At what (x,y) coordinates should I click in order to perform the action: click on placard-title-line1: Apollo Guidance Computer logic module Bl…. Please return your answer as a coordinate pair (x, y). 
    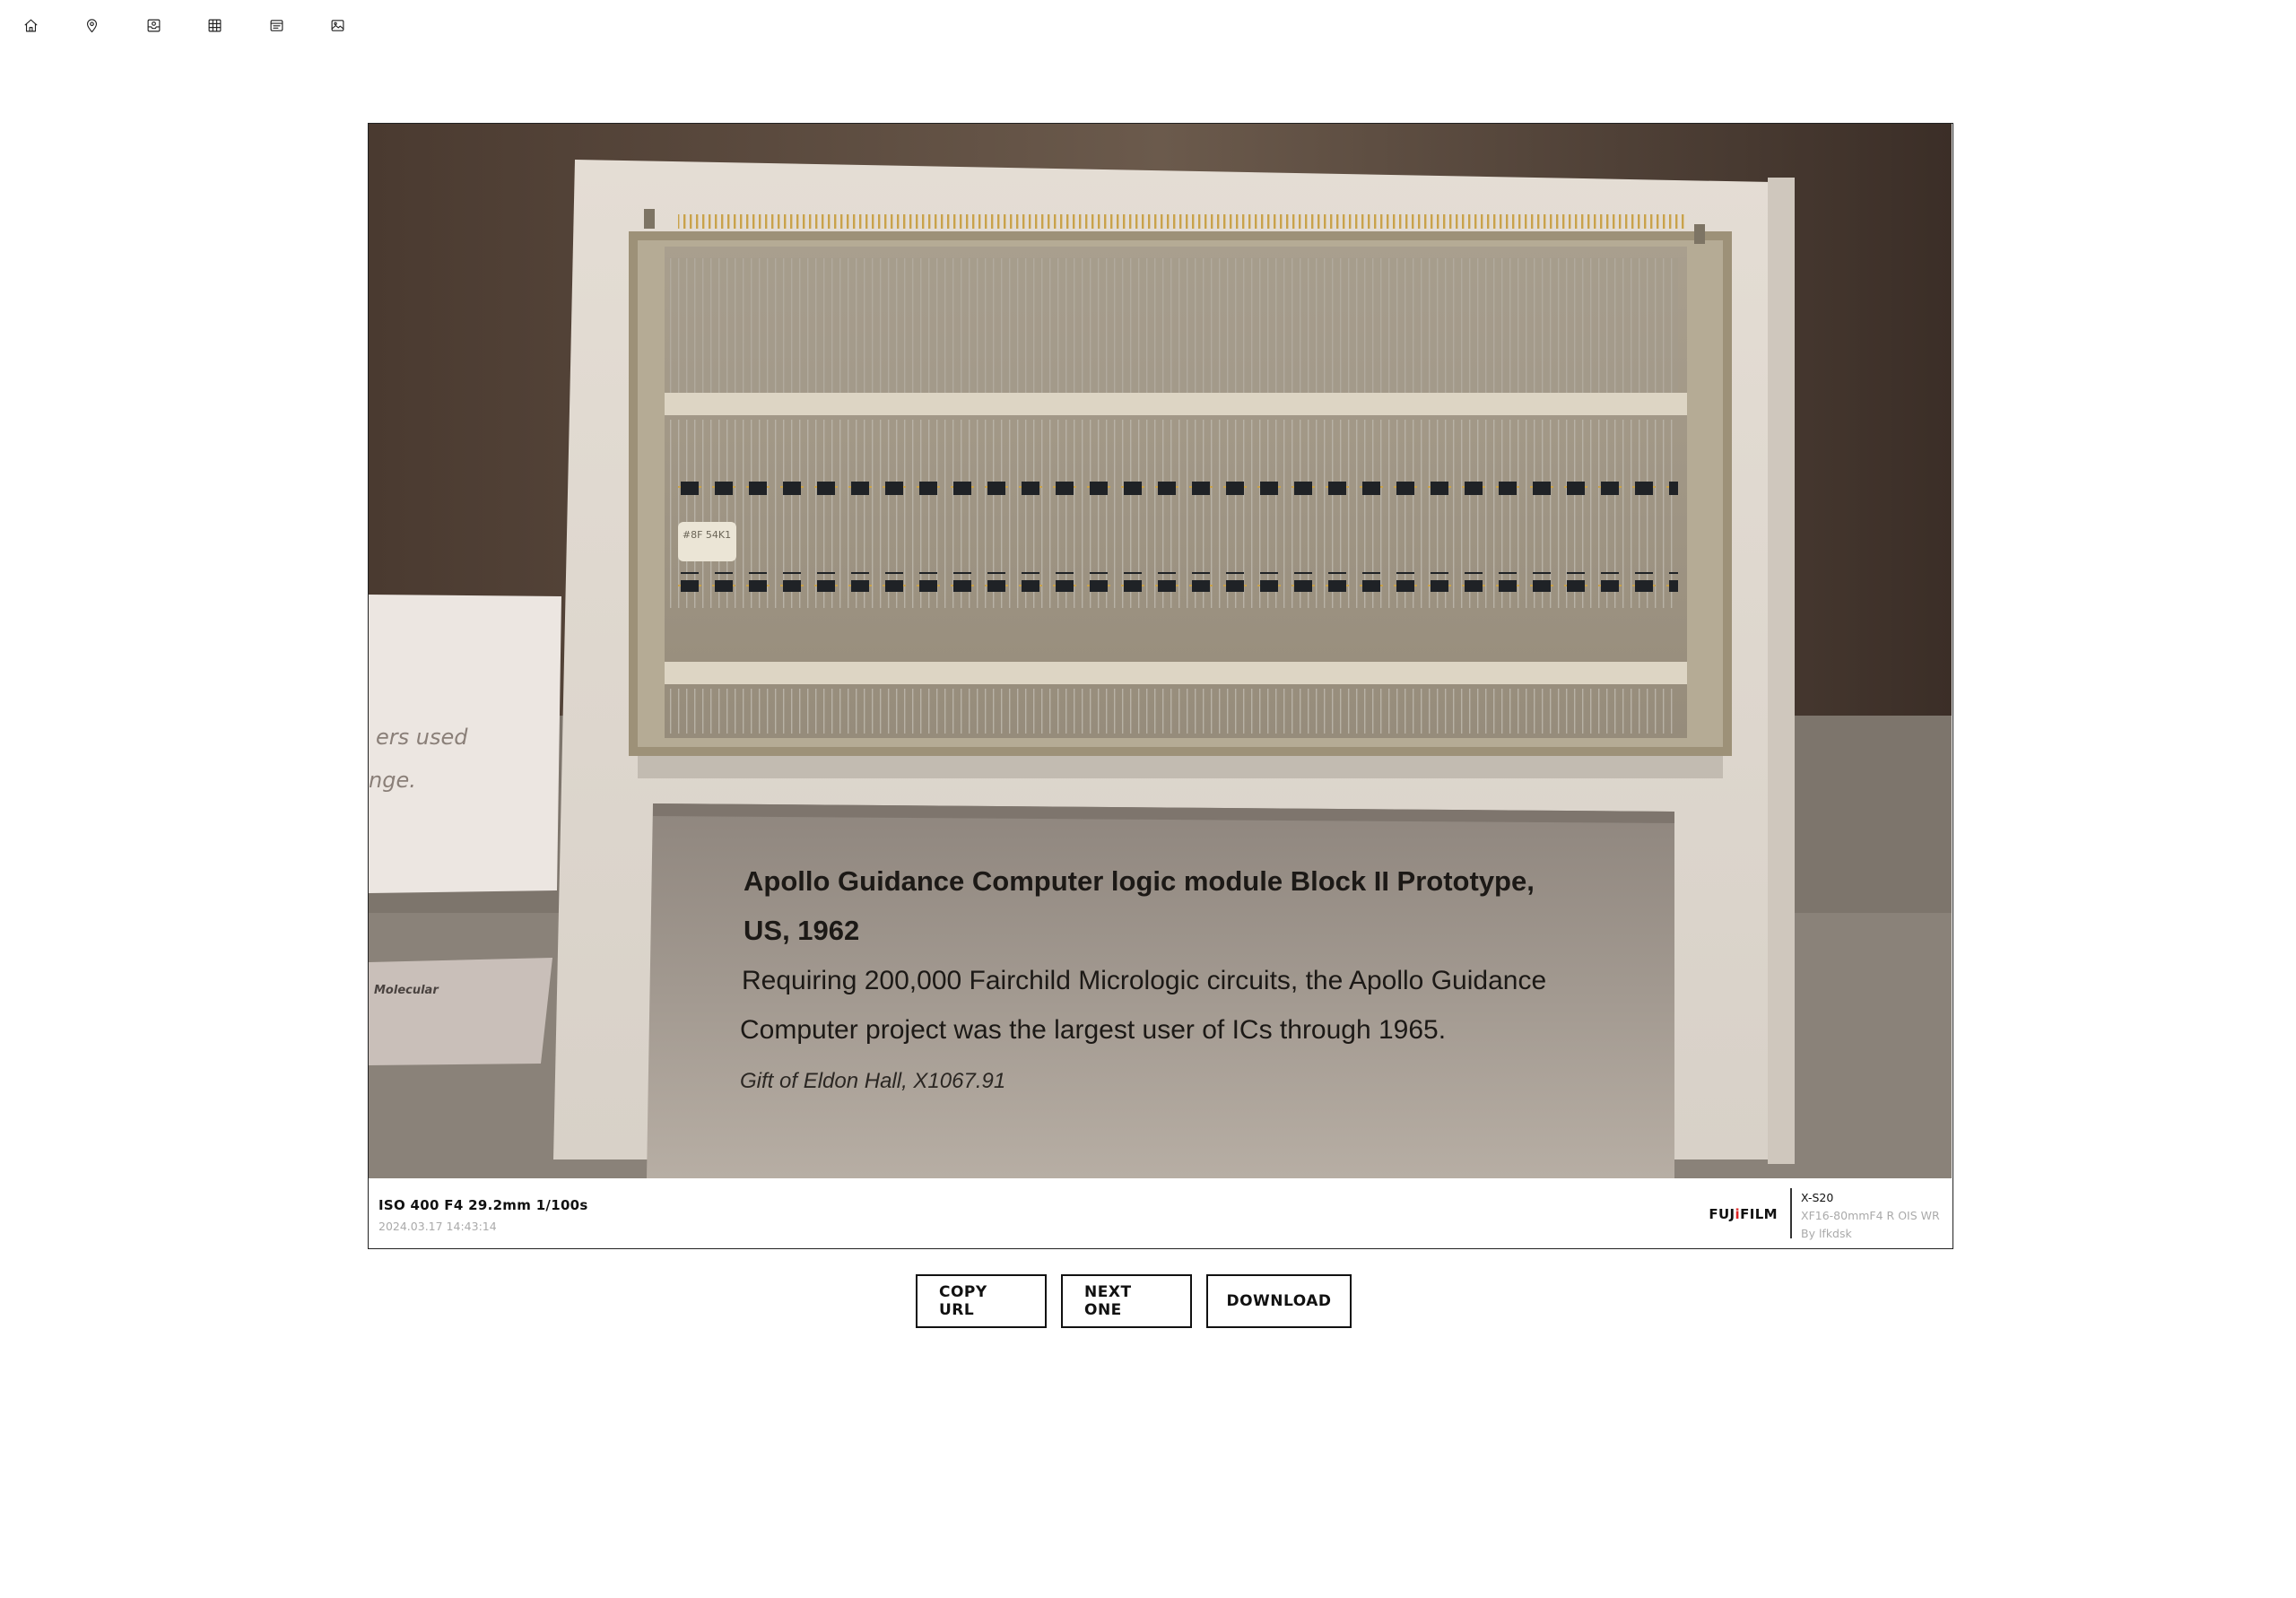
    Looking at the image, I should click on (1139, 881).